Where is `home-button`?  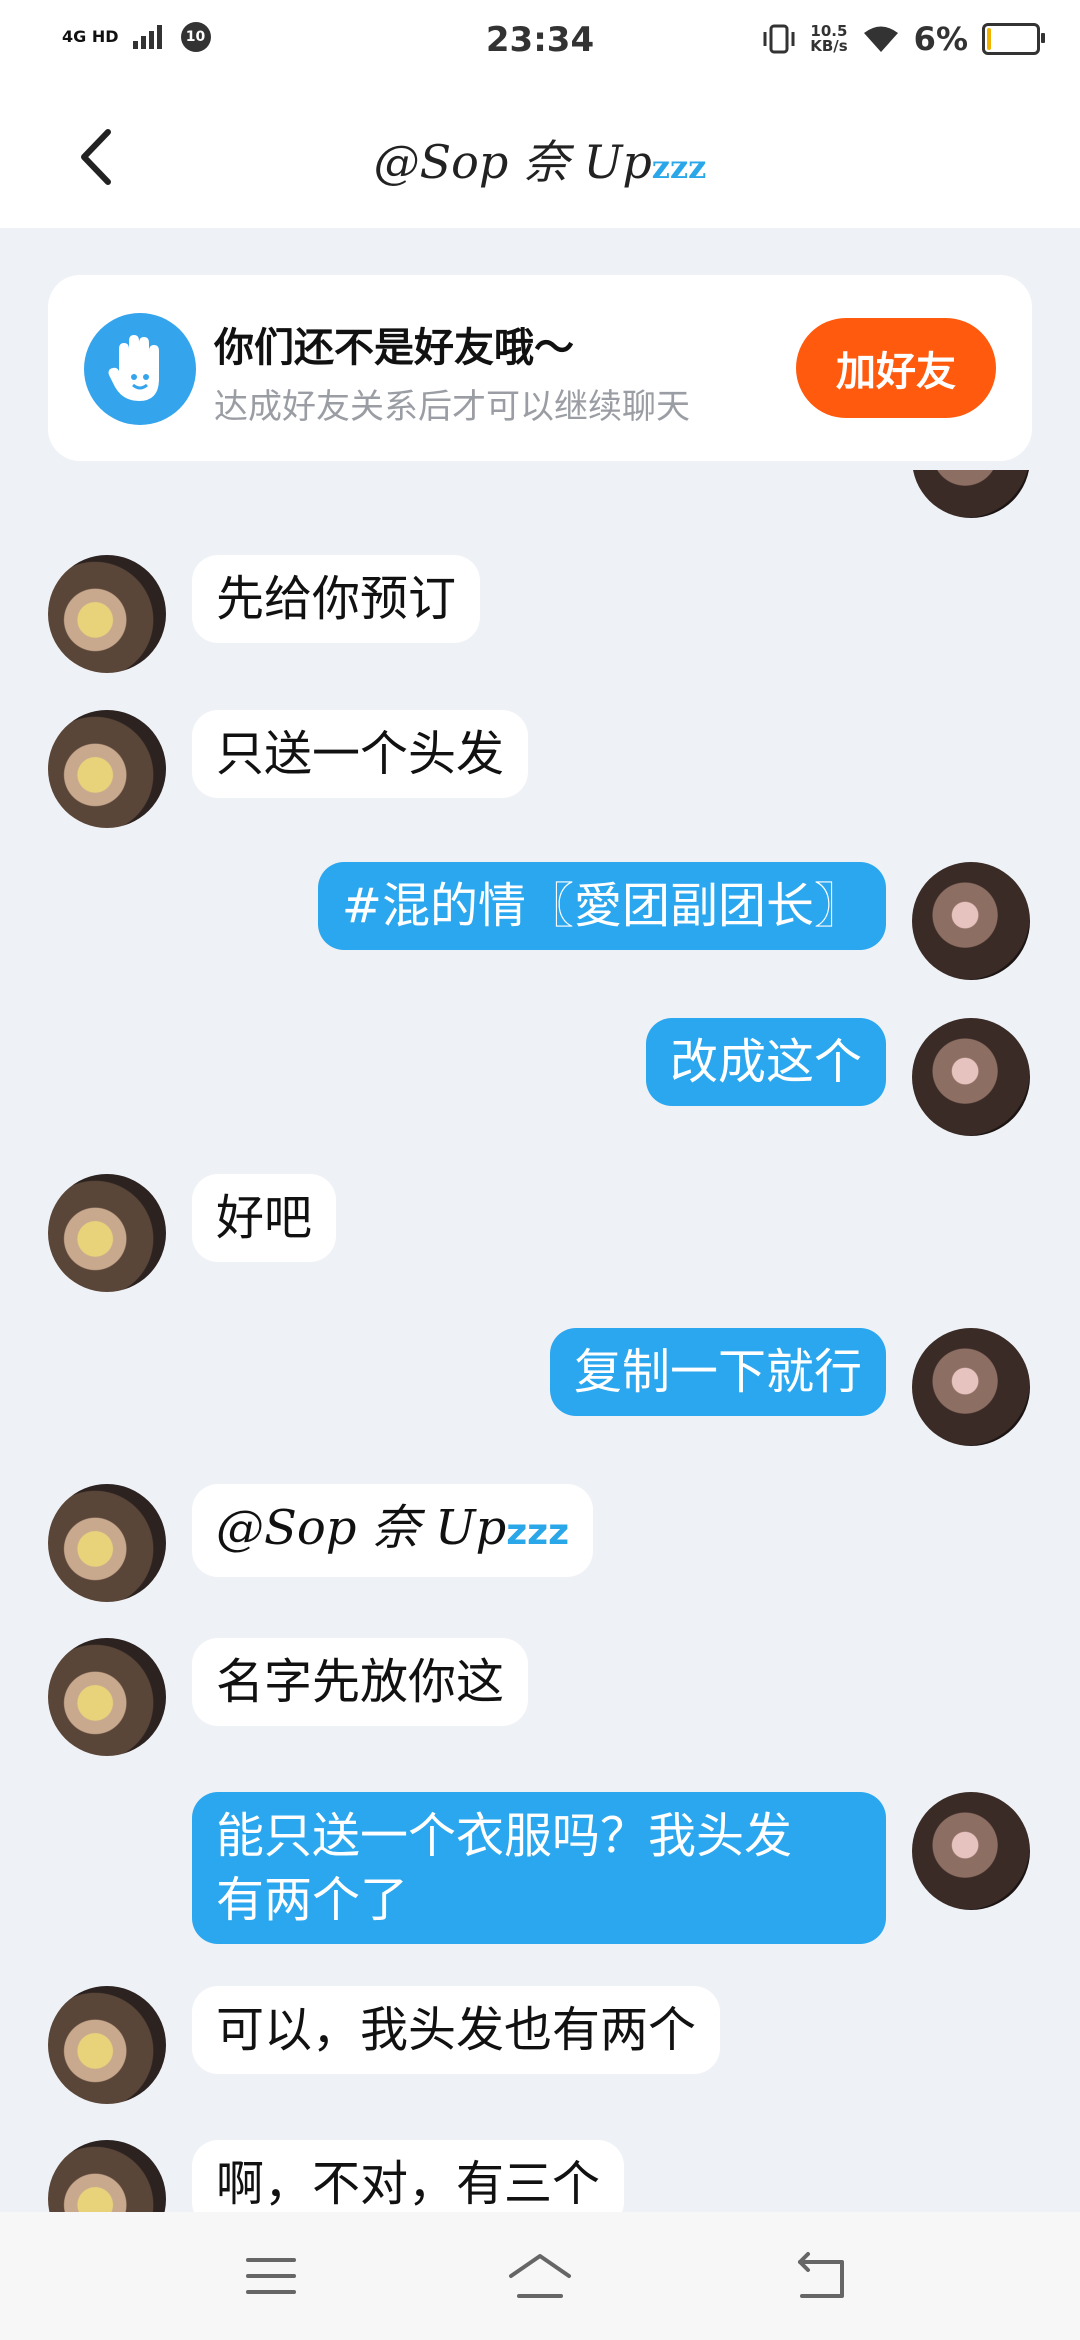
home-button is located at coordinates (540, 2276).